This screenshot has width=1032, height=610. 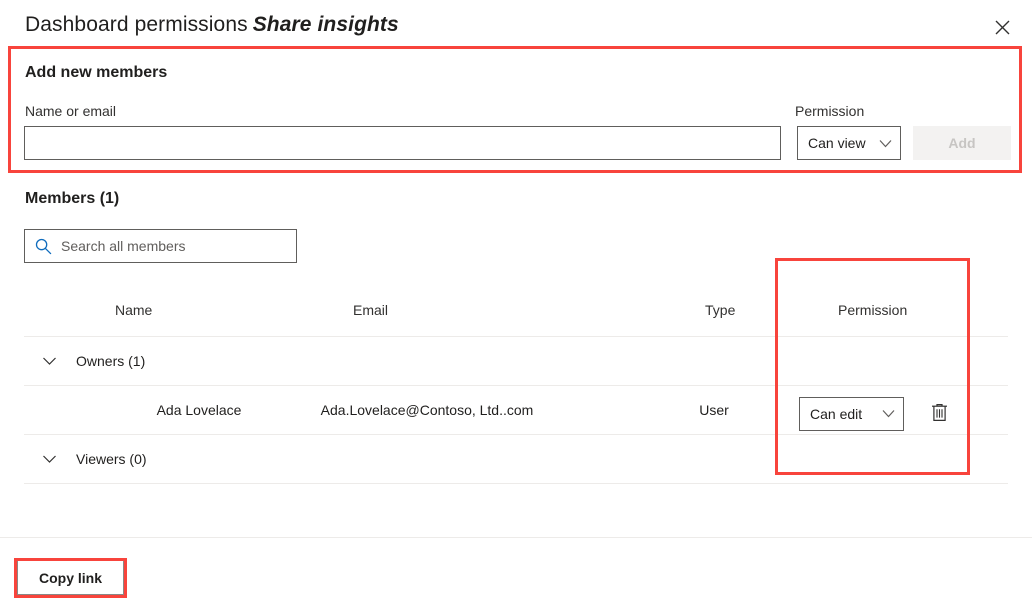 What do you see at coordinates (72, 198) in the screenshot?
I see `members-heading: Members (1)` at bounding box center [72, 198].